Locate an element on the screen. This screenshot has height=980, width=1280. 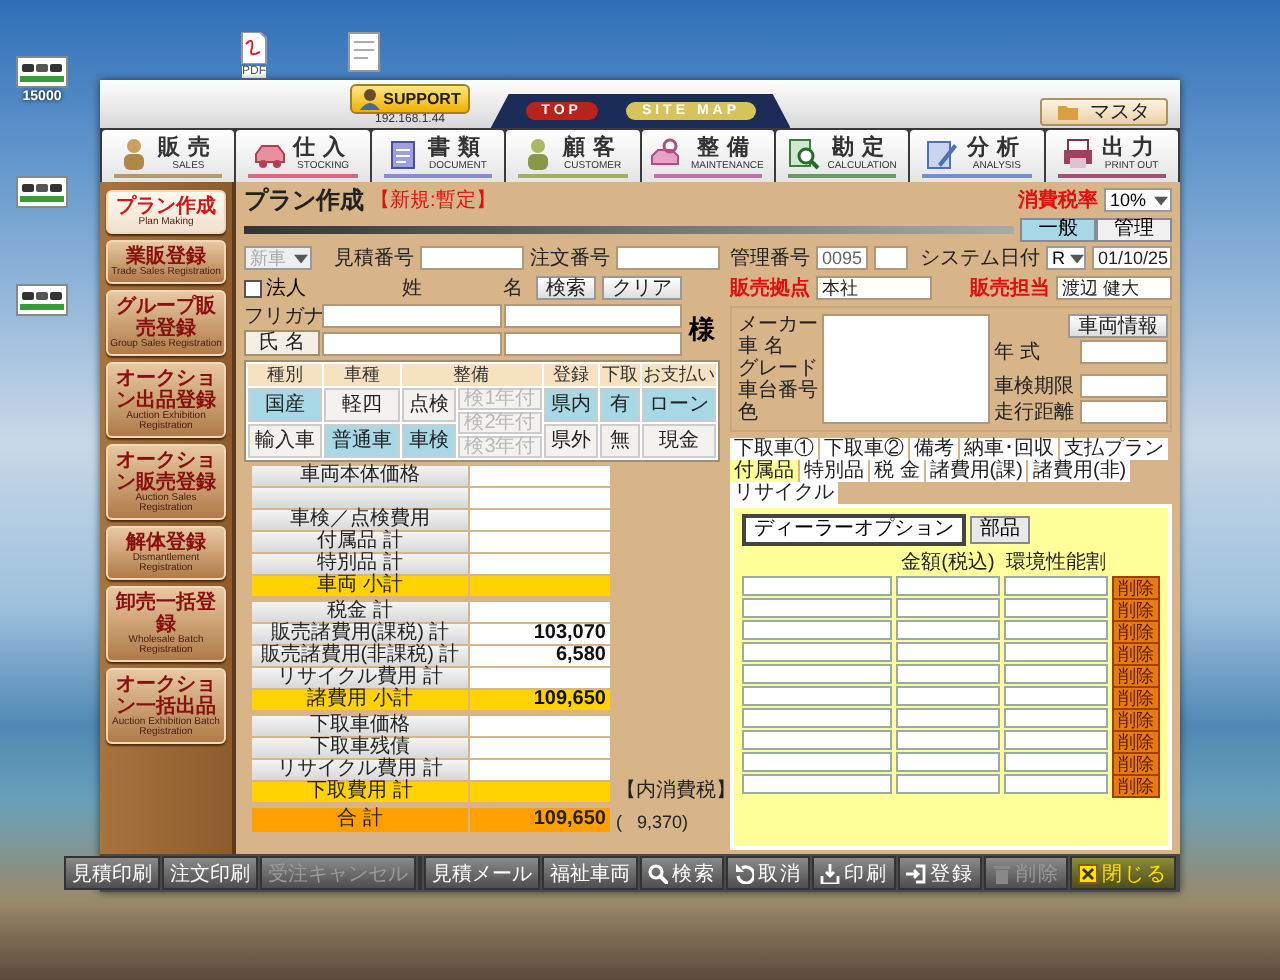
panel-tab: 特別品 is located at coordinates (834, 471).